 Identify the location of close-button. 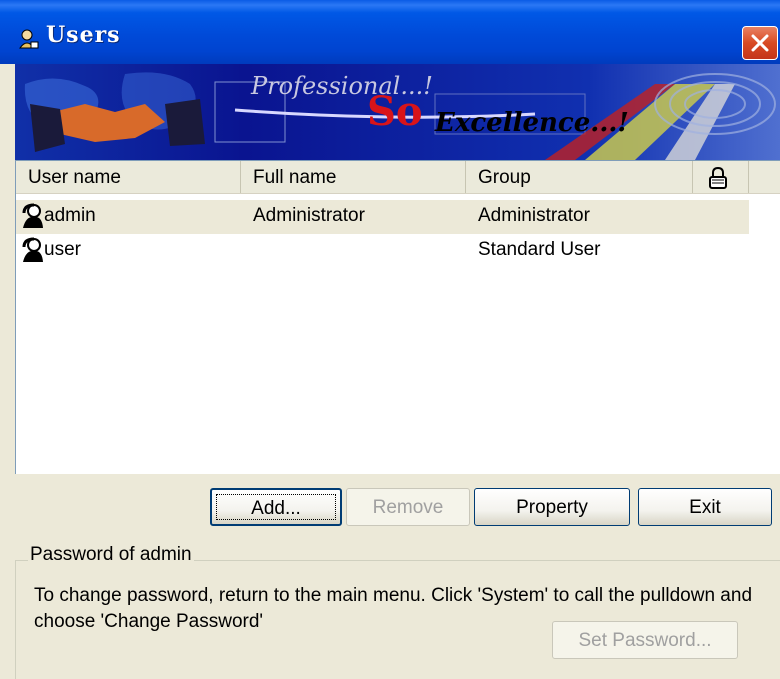
(760, 43).